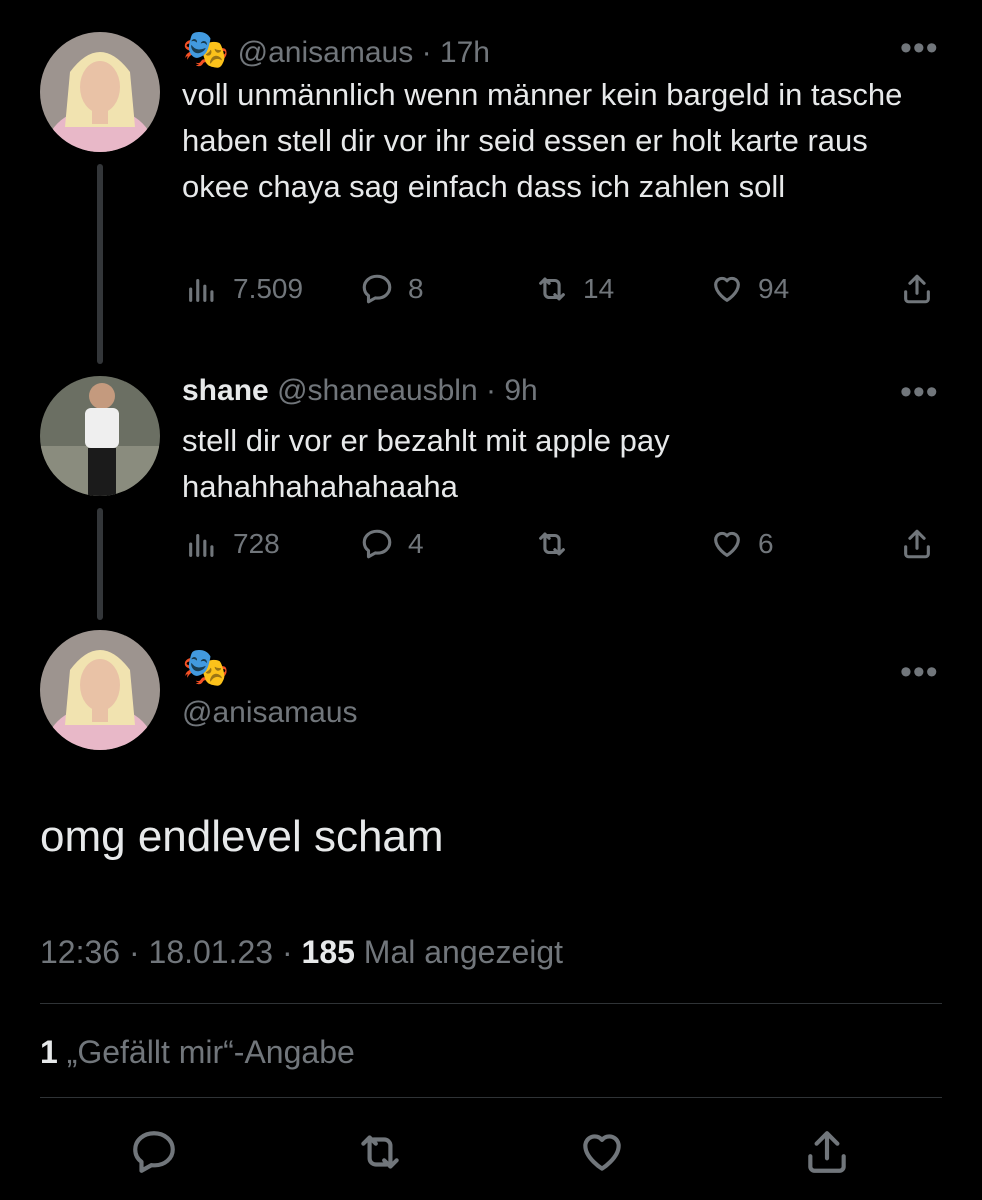  Describe the element at coordinates (49, 1052) in the screenshot. I see `main-likes-count: 1` at that location.